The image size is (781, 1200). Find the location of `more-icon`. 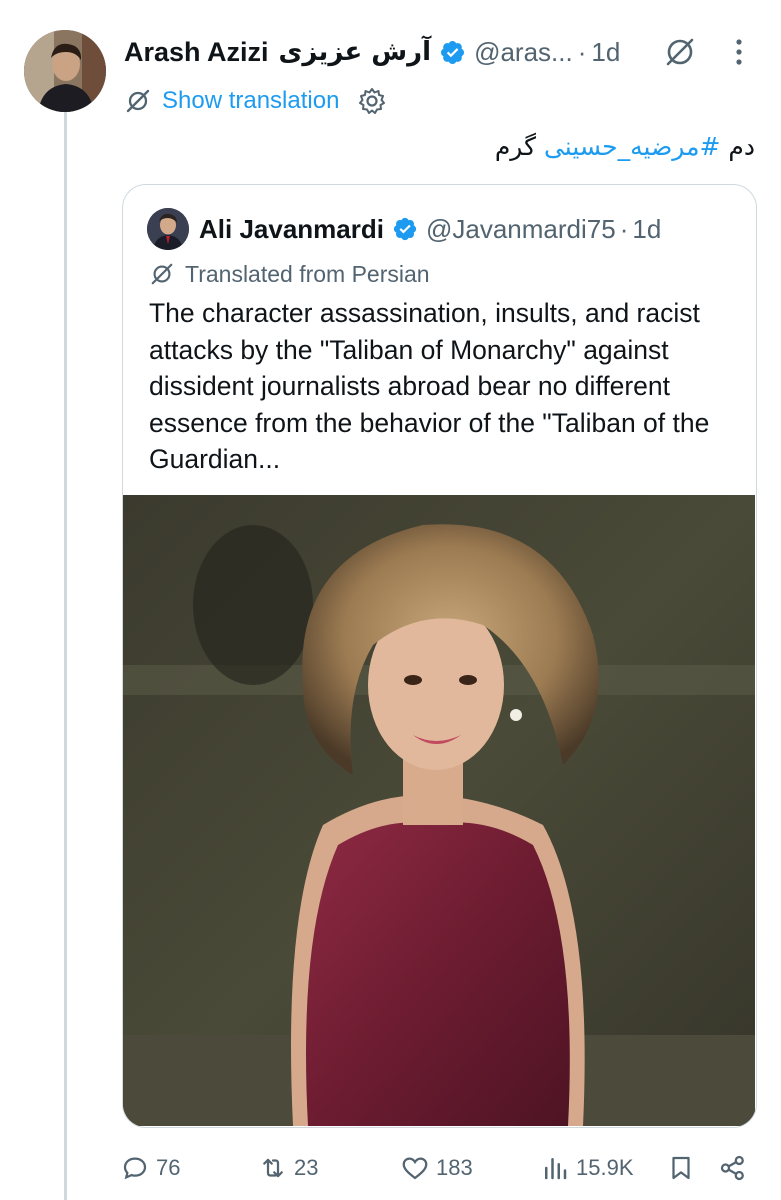

more-icon is located at coordinates (739, 52).